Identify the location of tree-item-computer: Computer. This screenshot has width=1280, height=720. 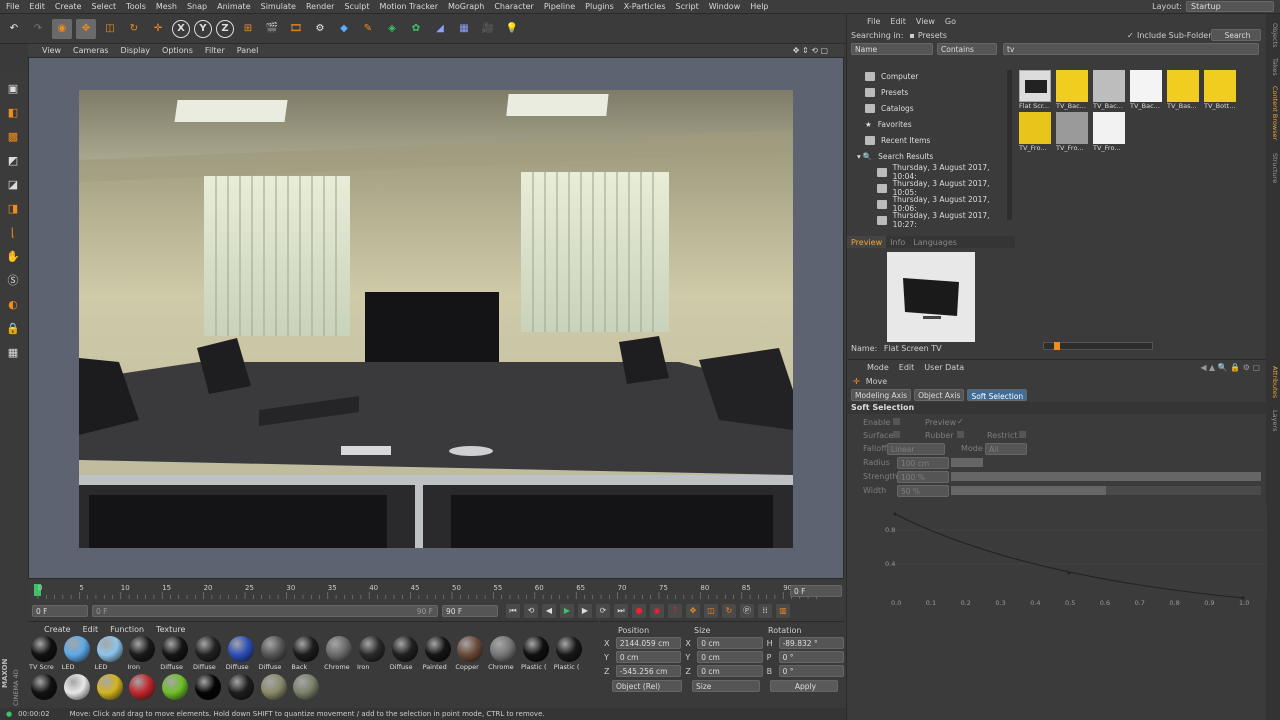
(931, 76).